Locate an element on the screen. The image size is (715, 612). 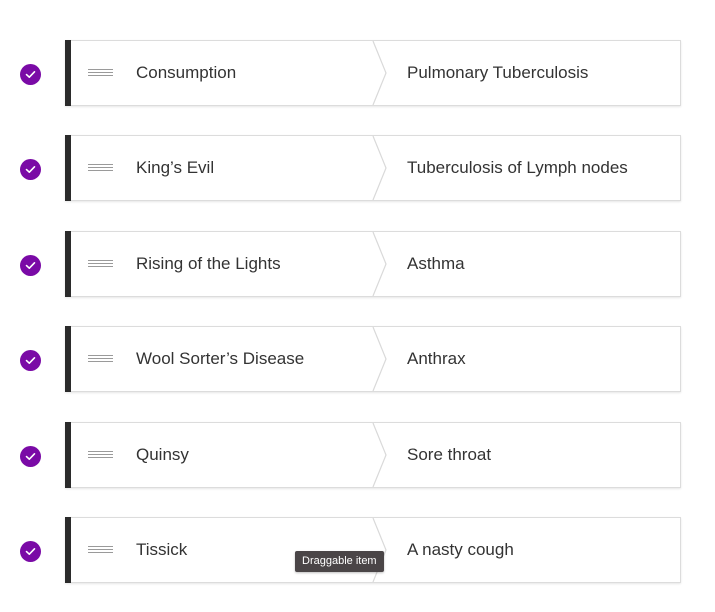
match-label: Pulmonary Tuberculosis is located at coordinates (498, 72).